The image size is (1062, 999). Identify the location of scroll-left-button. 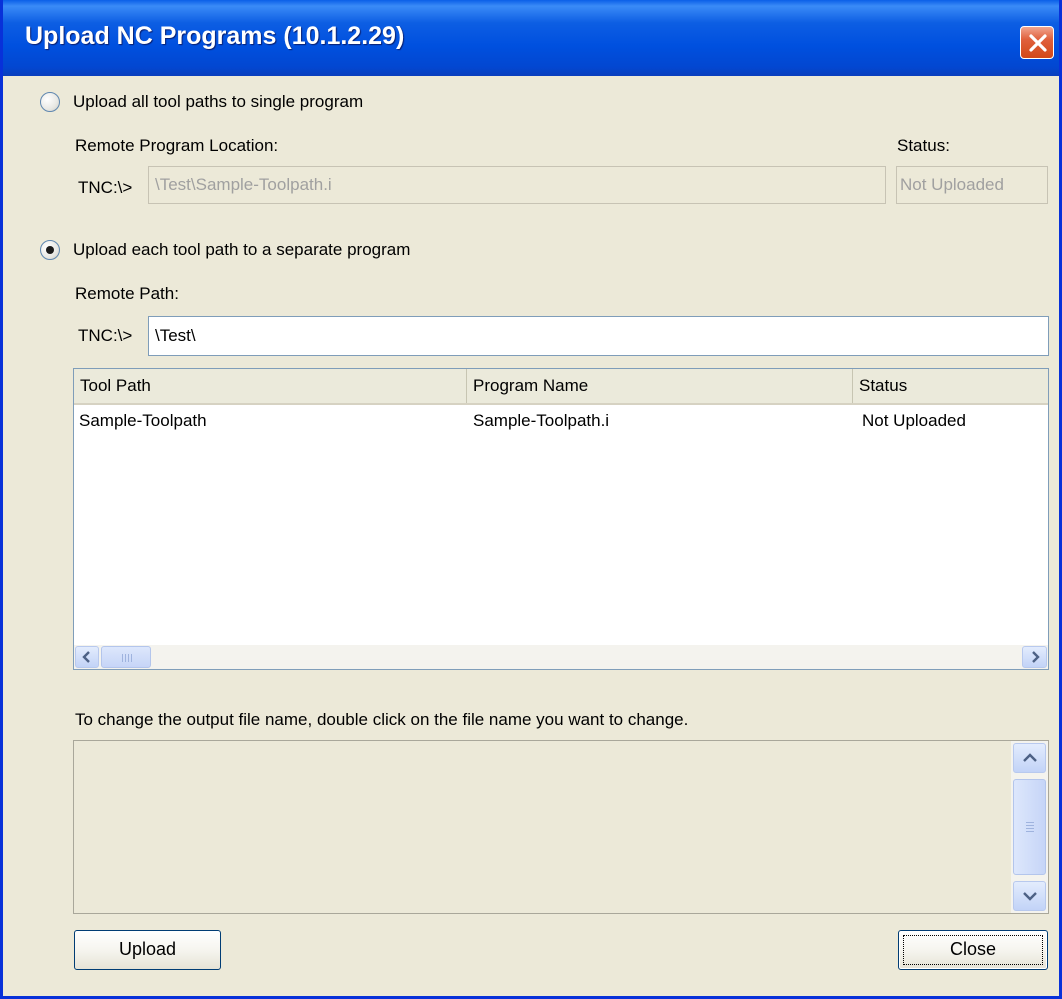
(87, 657).